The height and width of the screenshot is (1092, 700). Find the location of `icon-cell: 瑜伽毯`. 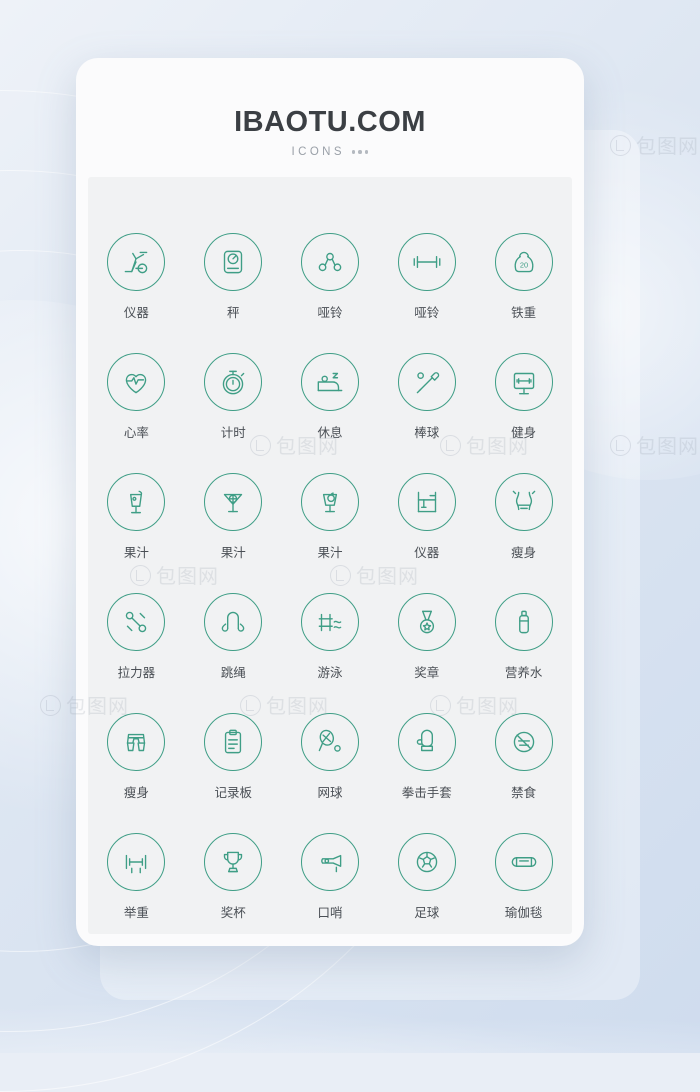

icon-cell: 瑜伽毯 is located at coordinates (523, 877).